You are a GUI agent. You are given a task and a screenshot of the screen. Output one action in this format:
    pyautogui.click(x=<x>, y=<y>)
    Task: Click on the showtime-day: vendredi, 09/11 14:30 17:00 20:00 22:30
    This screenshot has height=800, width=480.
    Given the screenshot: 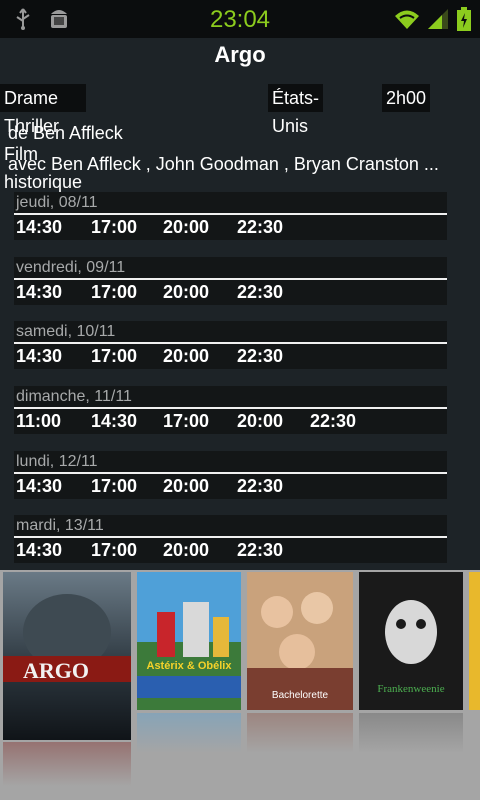 What is the action you would take?
    pyautogui.click(x=230, y=281)
    